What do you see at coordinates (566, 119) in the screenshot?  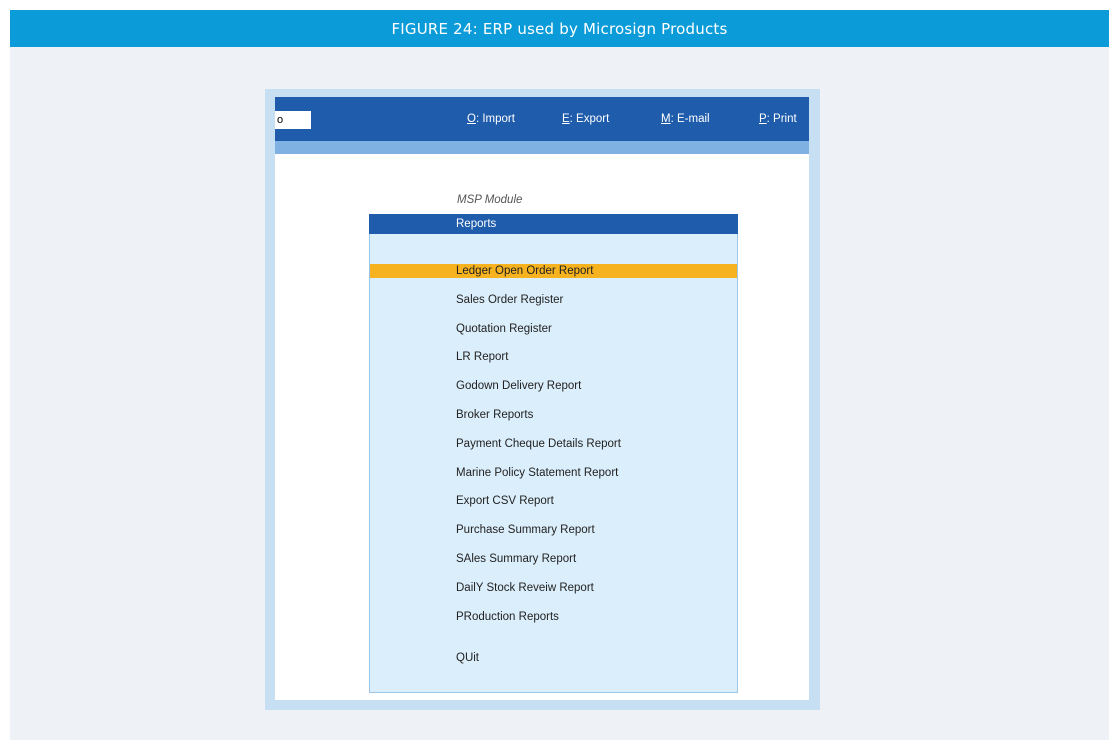 I see `export-shortcut-key: E` at bounding box center [566, 119].